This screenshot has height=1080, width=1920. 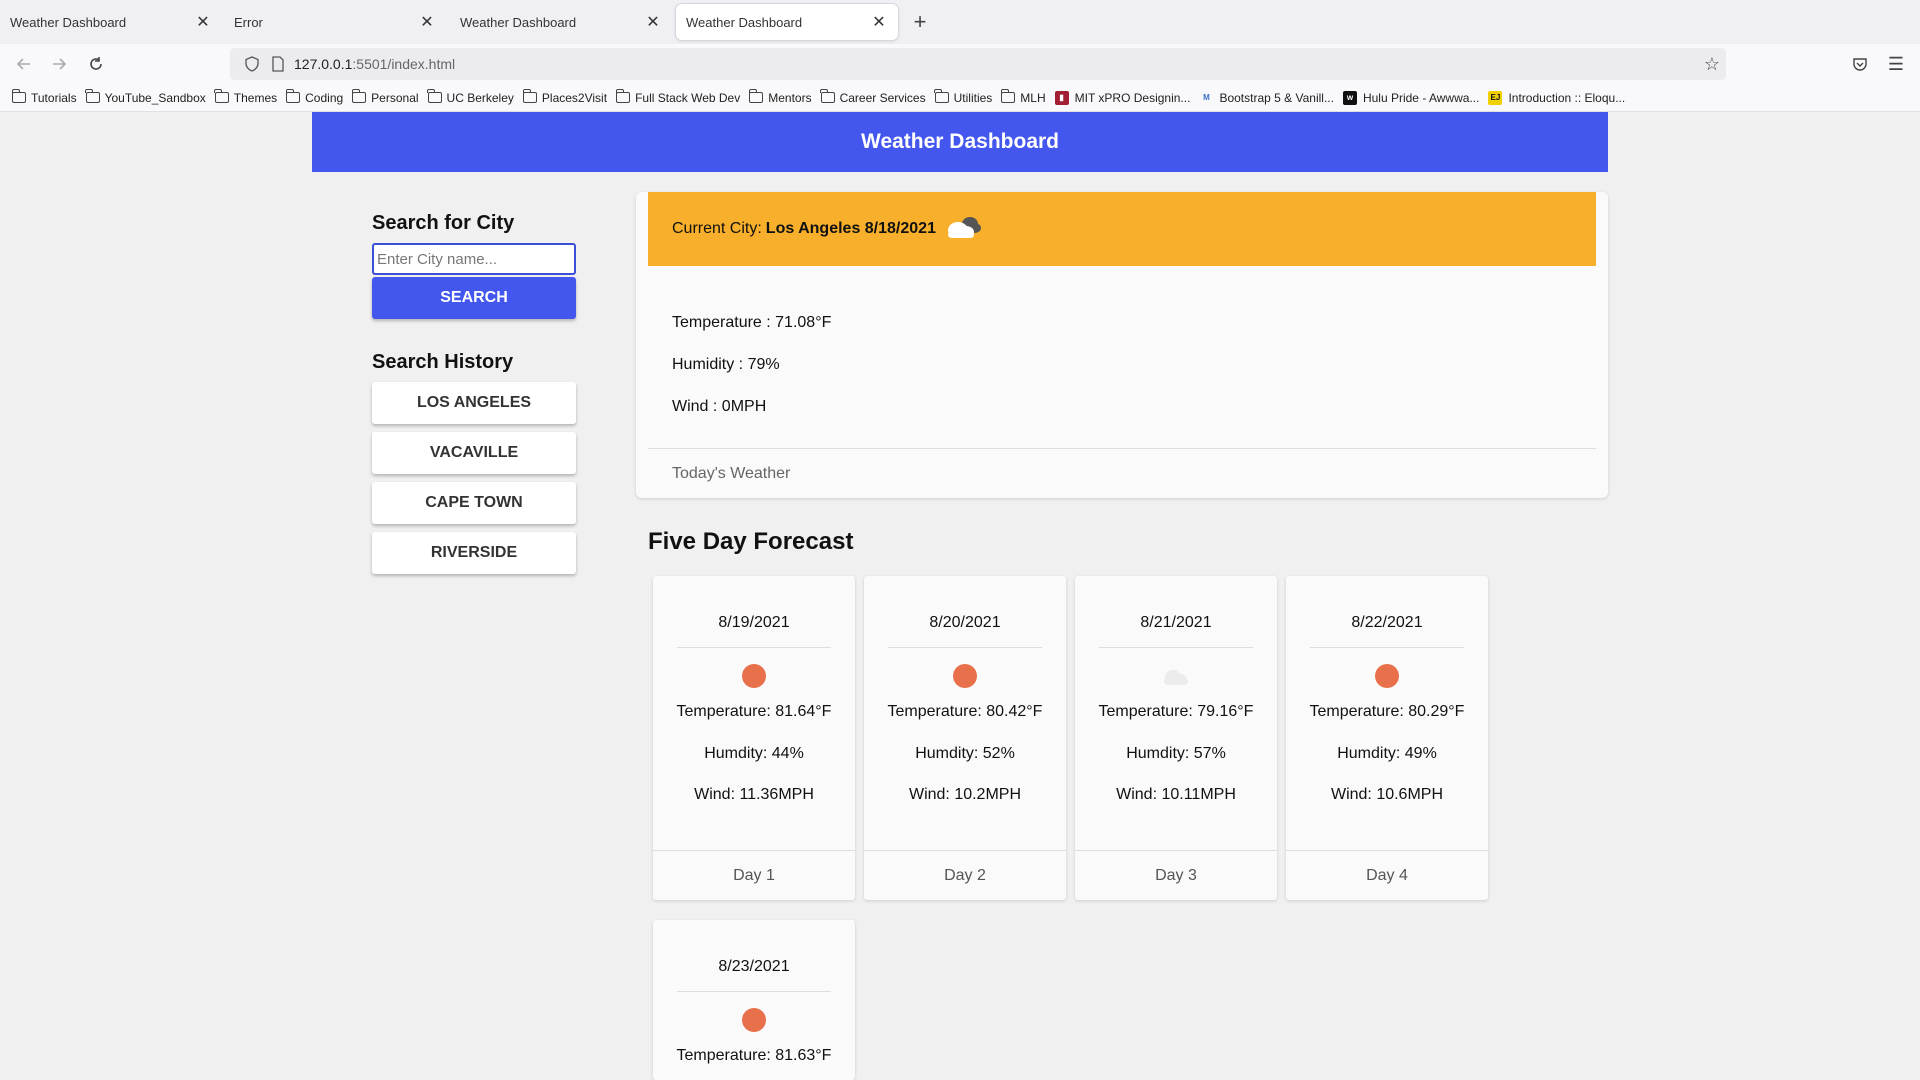 What do you see at coordinates (1387, 676) in the screenshot?
I see `sun-icon` at bounding box center [1387, 676].